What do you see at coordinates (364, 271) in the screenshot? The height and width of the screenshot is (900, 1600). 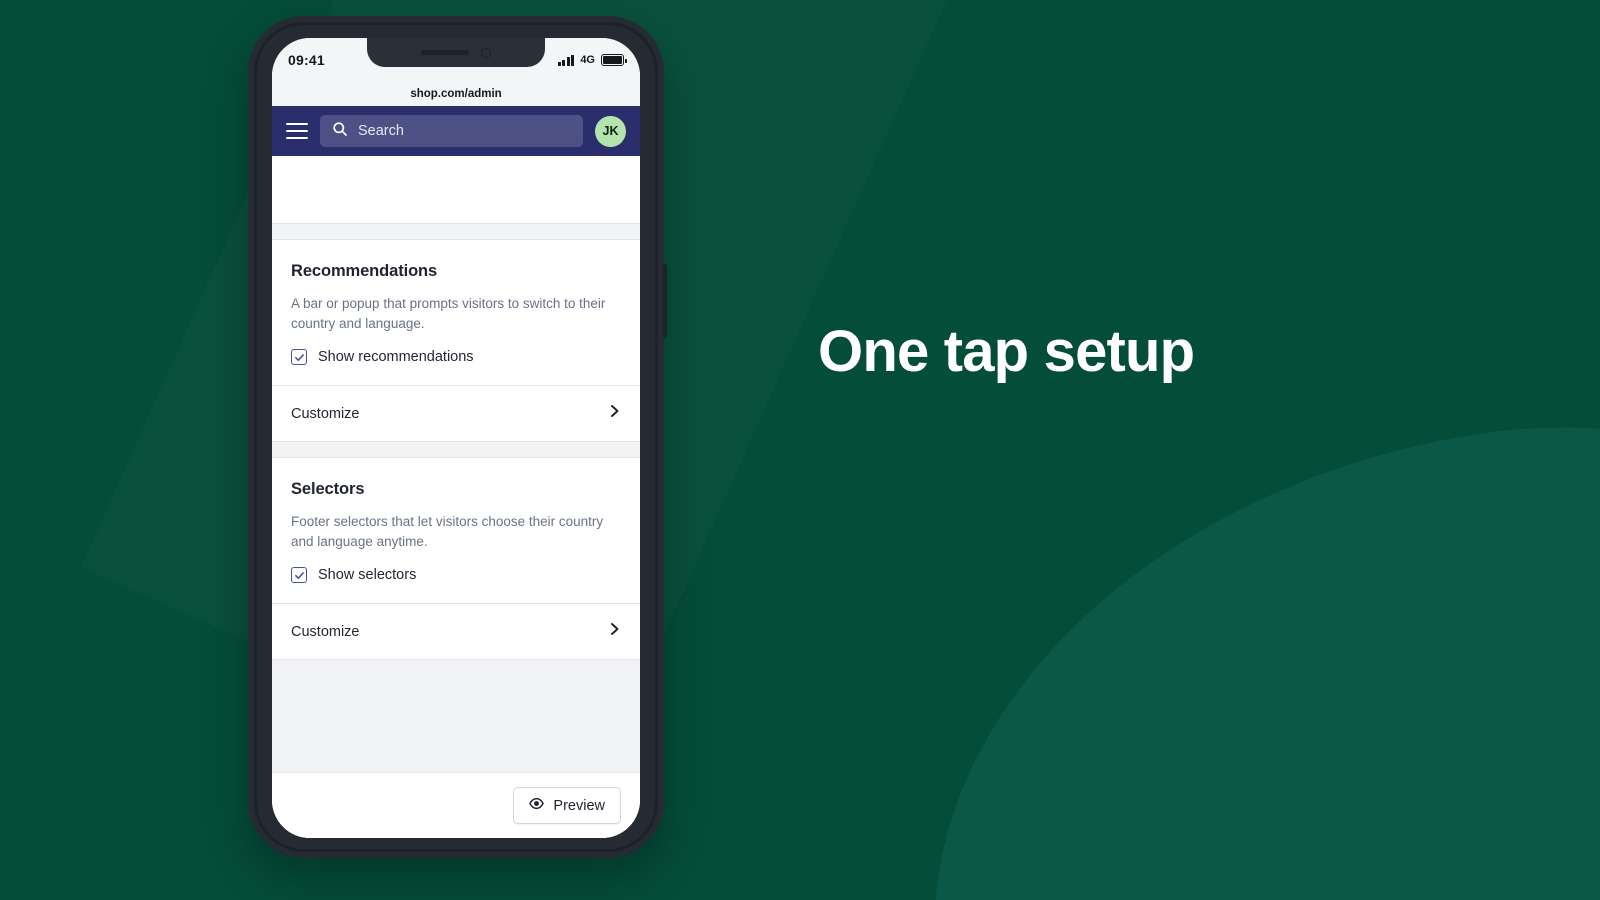 I see `card-title: Recommendations` at bounding box center [364, 271].